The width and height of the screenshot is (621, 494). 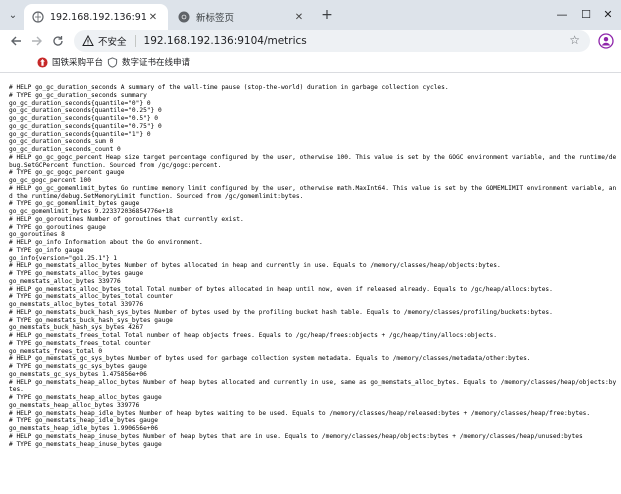 I want to click on back-arrow-icon, so click(x=16, y=41).